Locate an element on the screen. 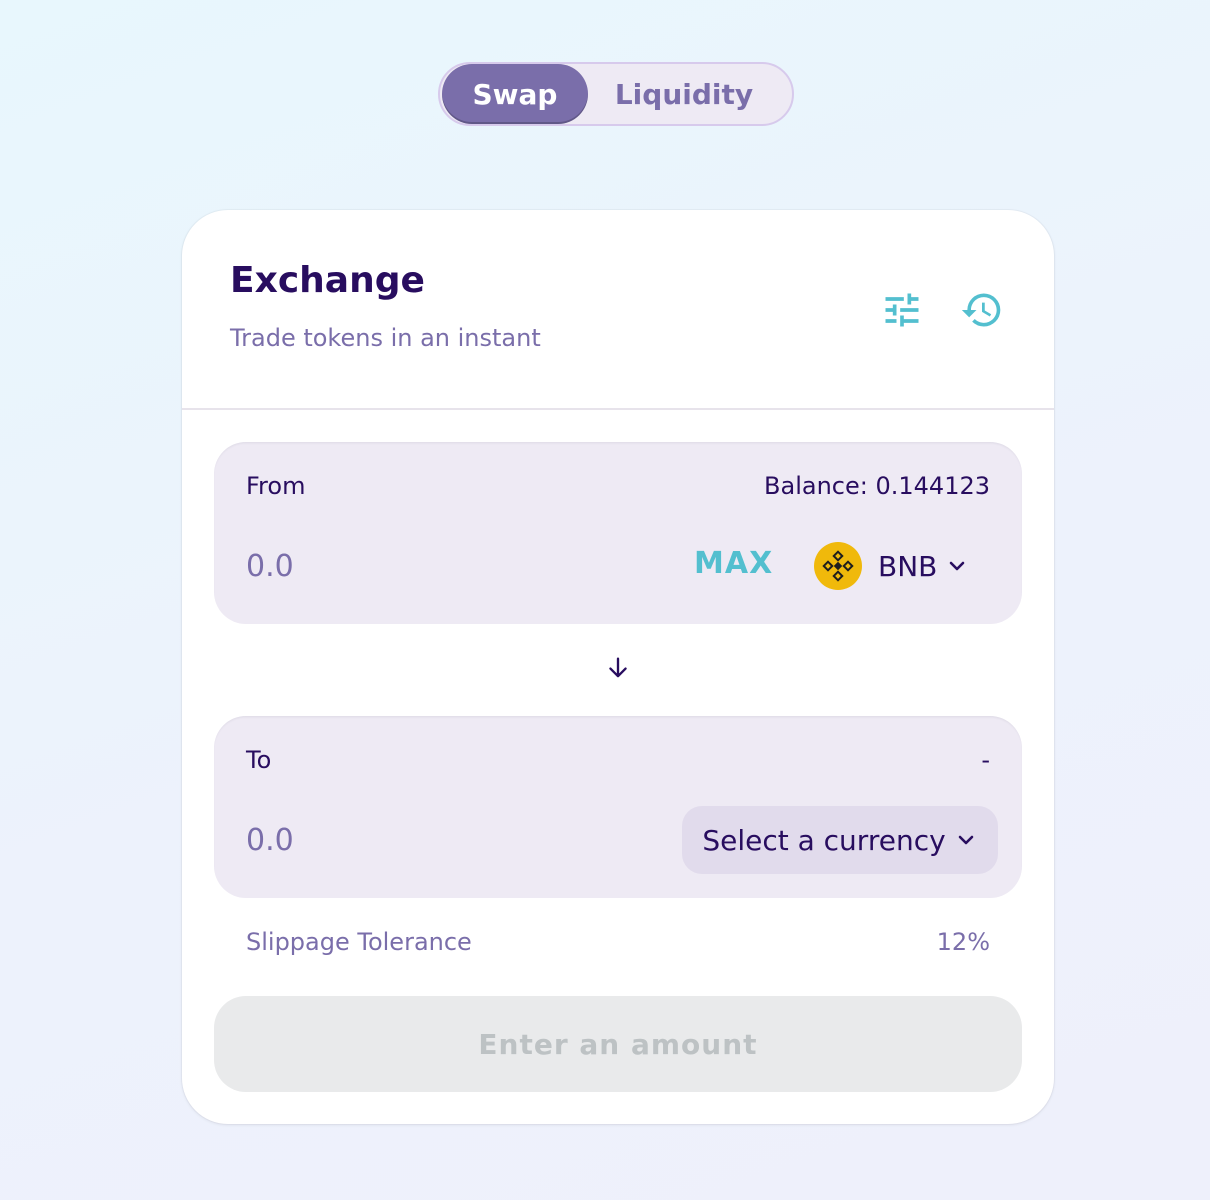 The image size is (1210, 1200). select-currency-label: Select a currency is located at coordinates (824, 840).